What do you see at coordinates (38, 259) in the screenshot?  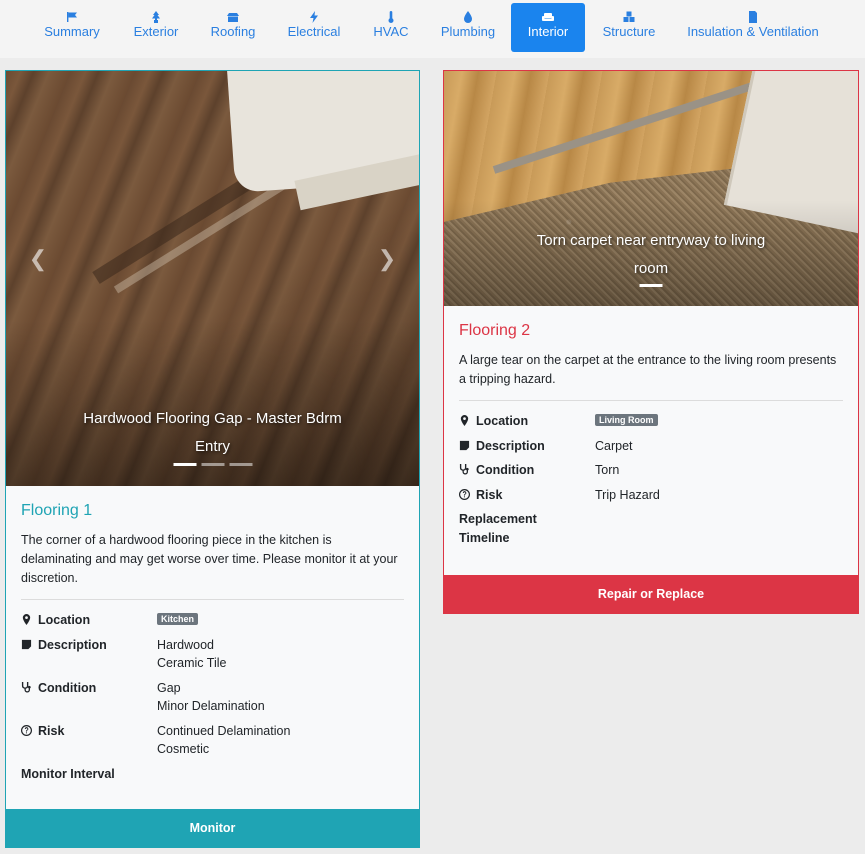 I see `carousel-prev-button: ❮` at bounding box center [38, 259].